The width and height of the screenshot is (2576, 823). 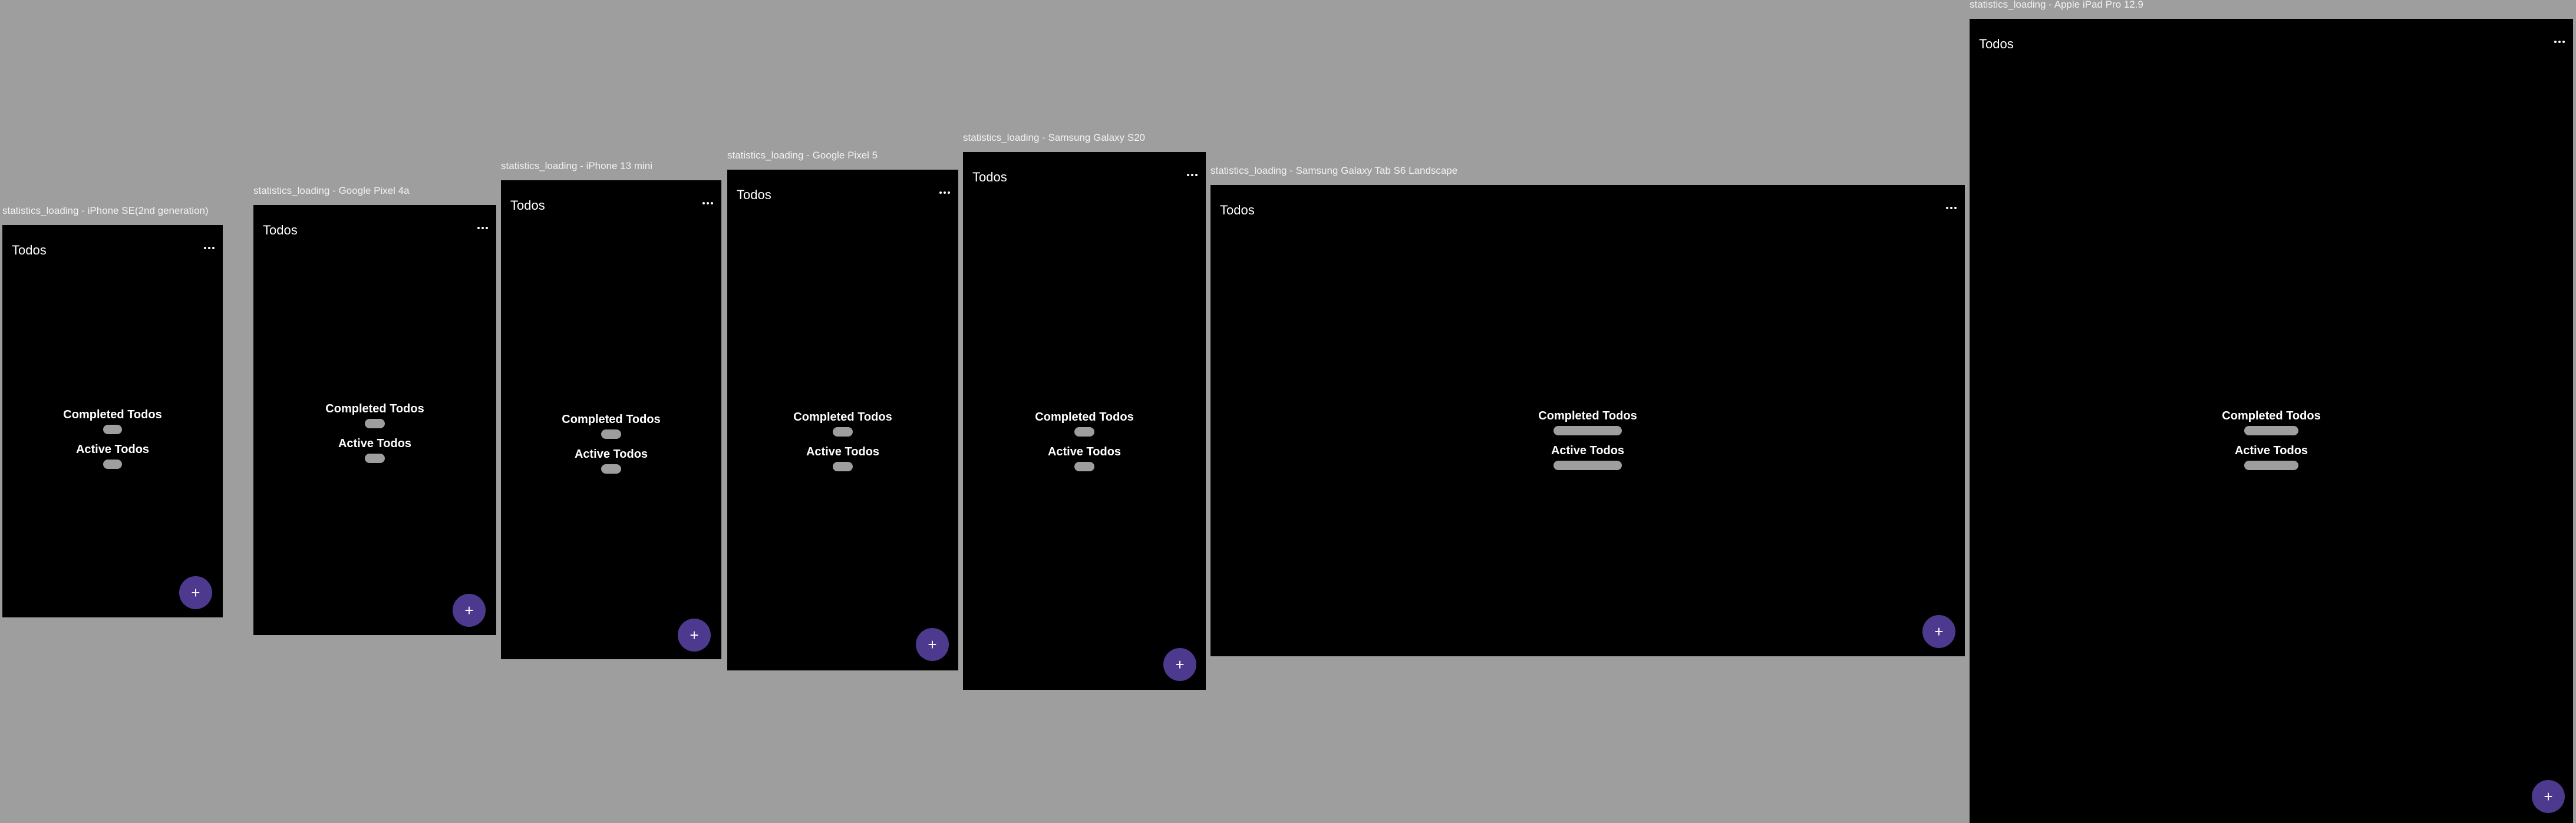 I want to click on frame-caption: statistics_loading - Google Pixel 5, so click(x=802, y=155).